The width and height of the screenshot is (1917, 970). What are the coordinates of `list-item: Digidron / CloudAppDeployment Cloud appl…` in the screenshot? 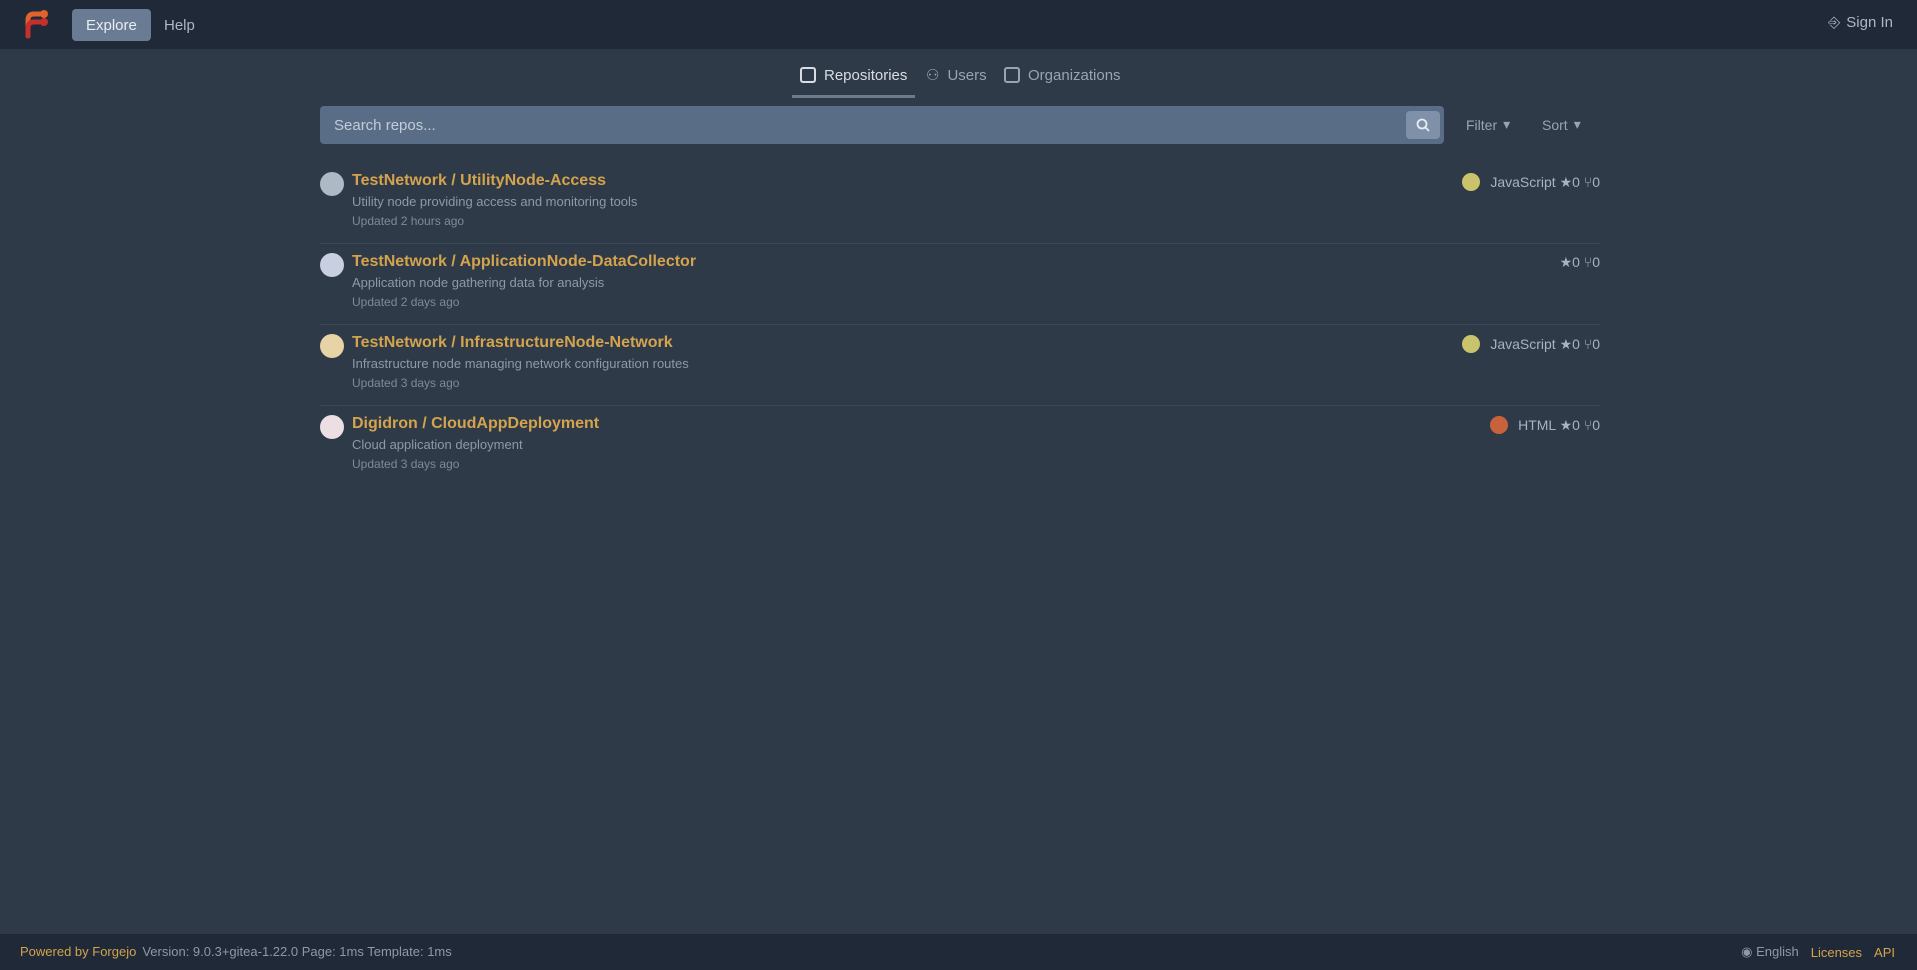 It's located at (960, 447).